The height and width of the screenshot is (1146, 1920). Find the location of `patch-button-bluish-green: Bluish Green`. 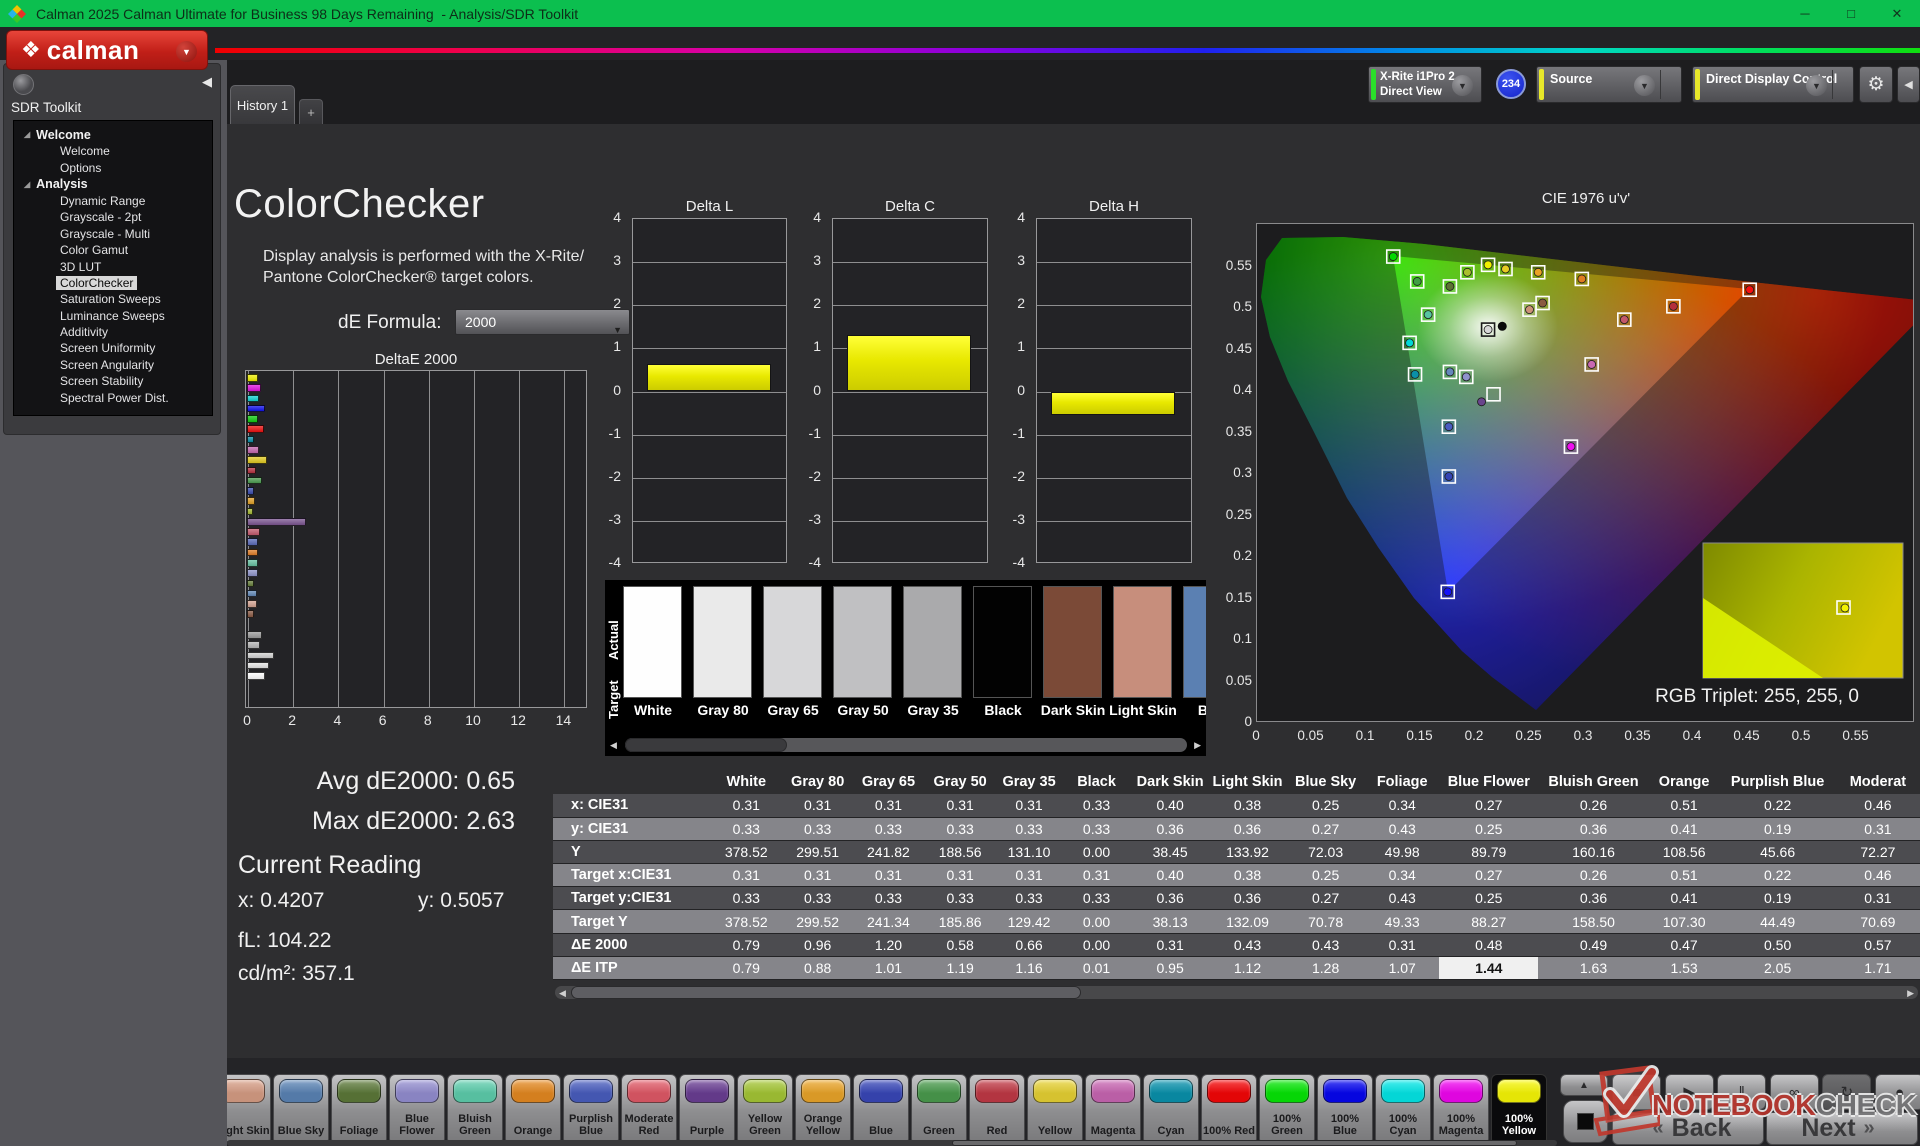

patch-button-bluish-green: Bluish Green is located at coordinates (475, 1108).